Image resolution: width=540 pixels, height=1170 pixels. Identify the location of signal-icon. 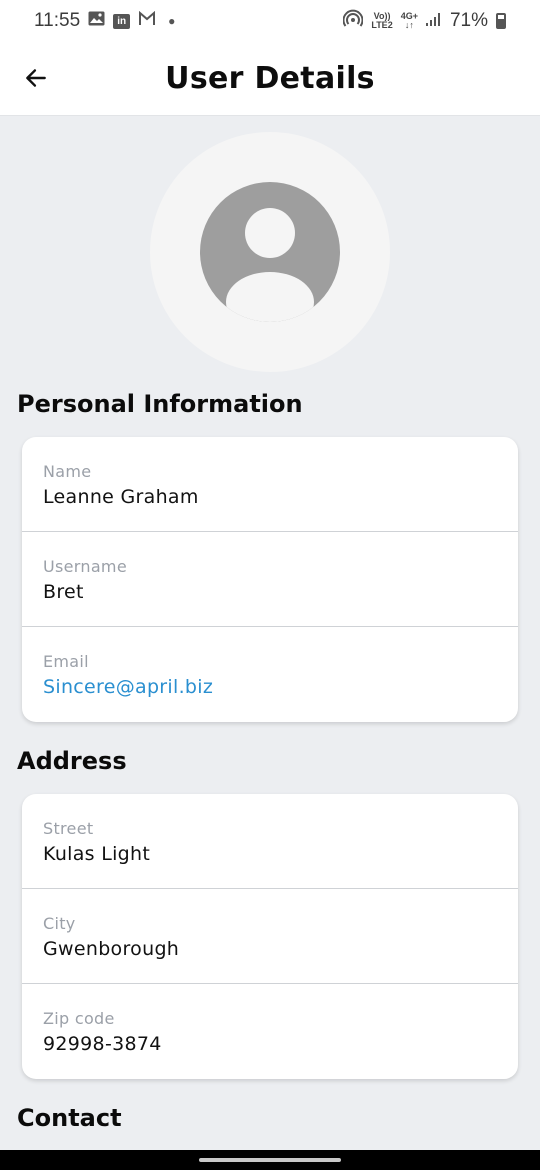
(433, 21).